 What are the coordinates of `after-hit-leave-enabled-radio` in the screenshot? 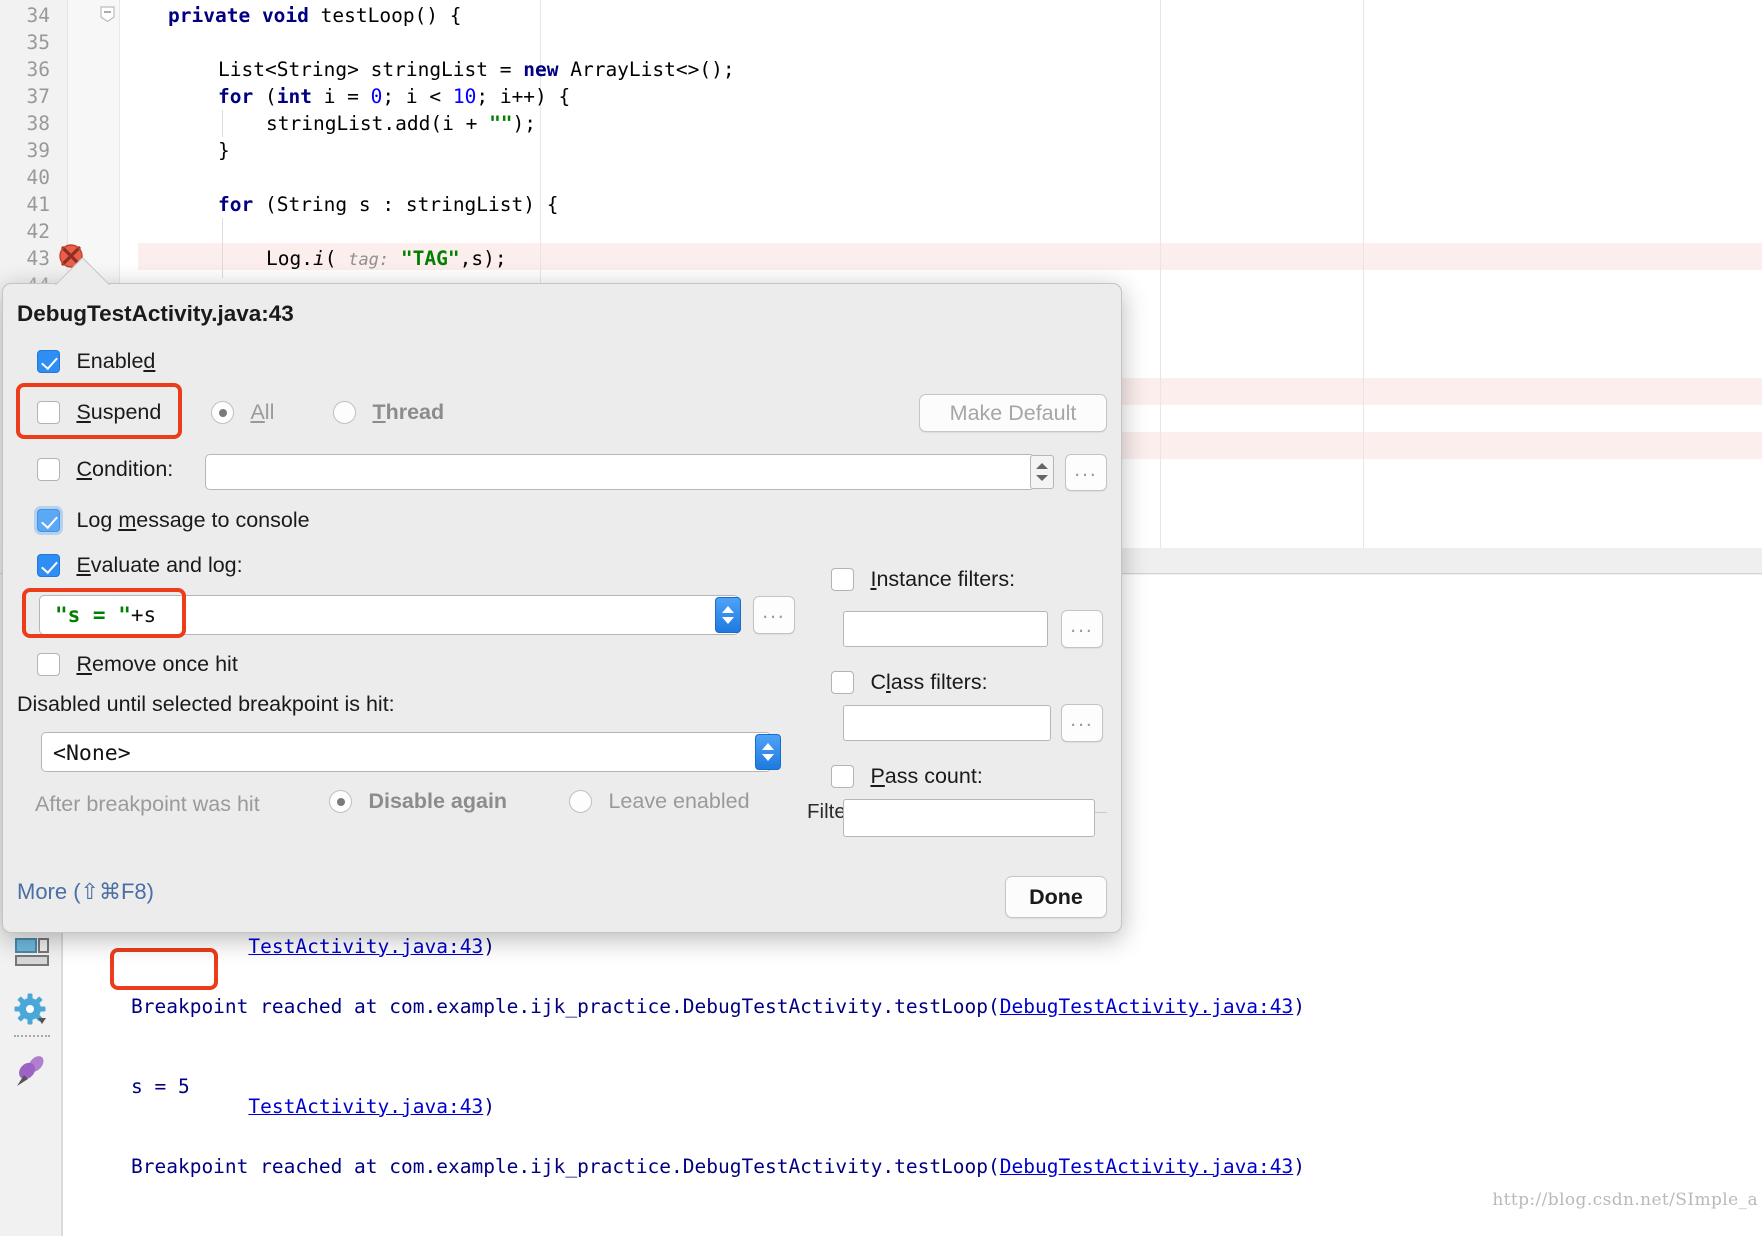 It's located at (580, 801).